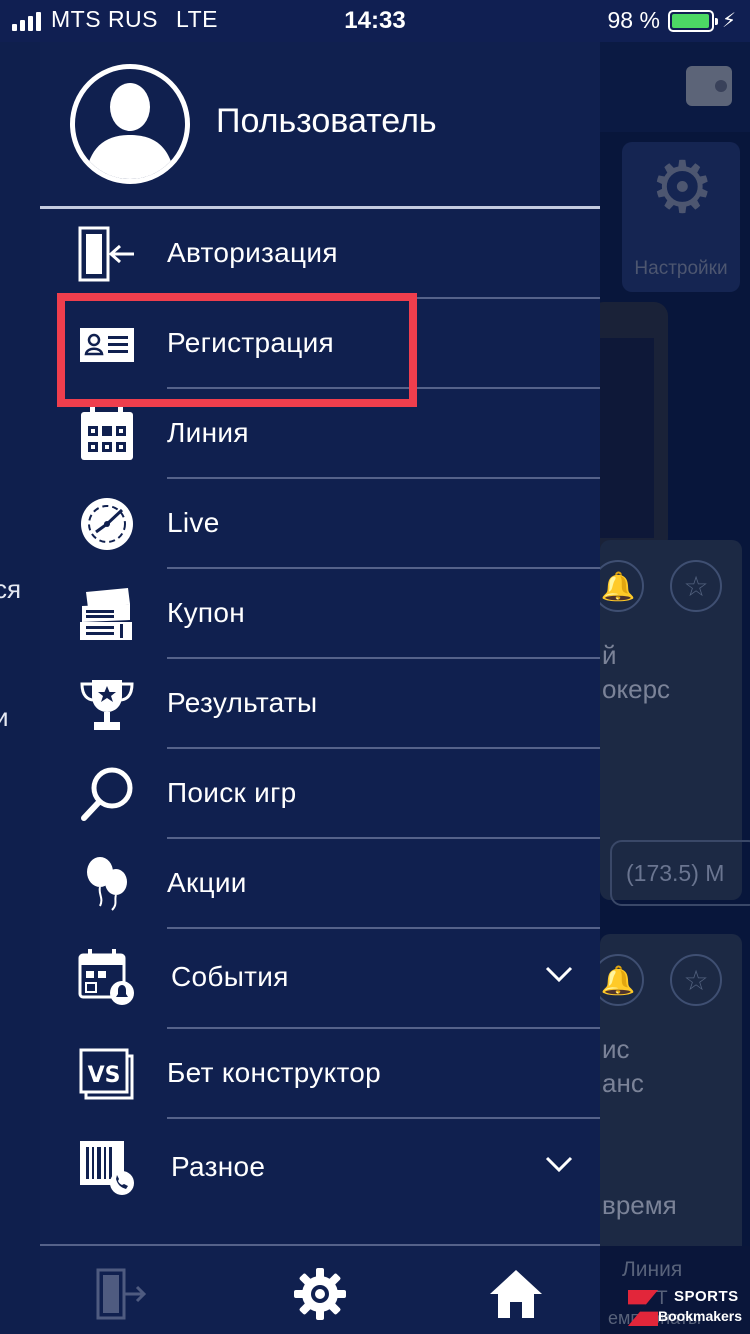 The height and width of the screenshot is (1334, 750). Describe the element at coordinates (516, 1294) in the screenshot. I see `home-icon` at that location.